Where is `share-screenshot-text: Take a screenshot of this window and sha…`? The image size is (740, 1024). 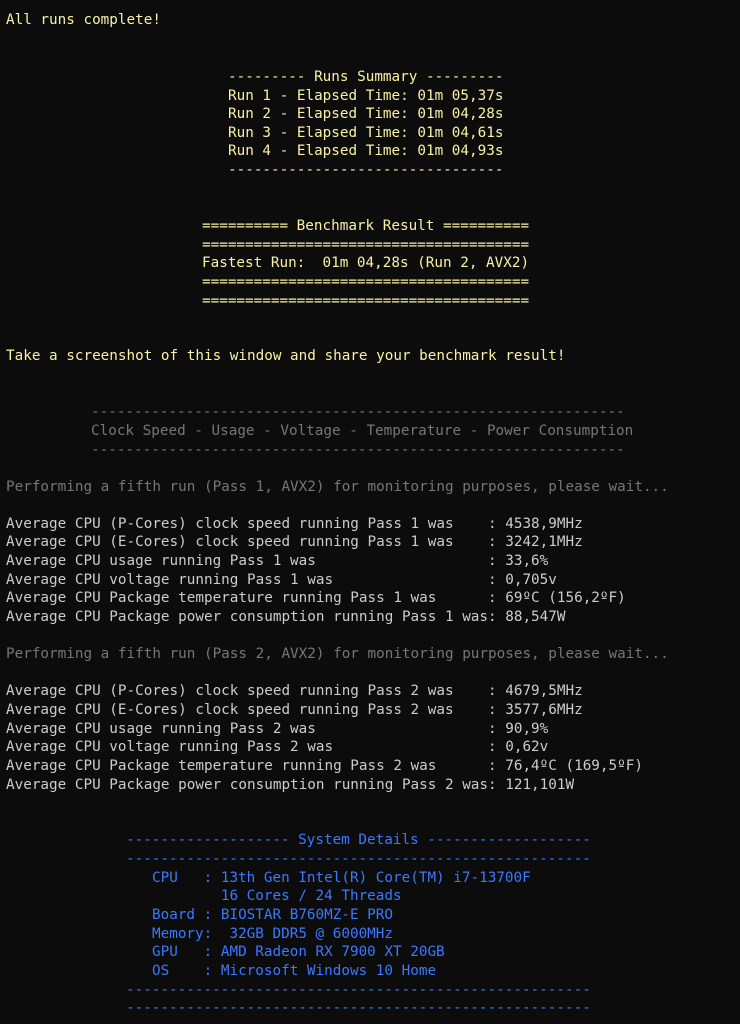 share-screenshot-text: Take a screenshot of this window and sha… is located at coordinates (286, 356).